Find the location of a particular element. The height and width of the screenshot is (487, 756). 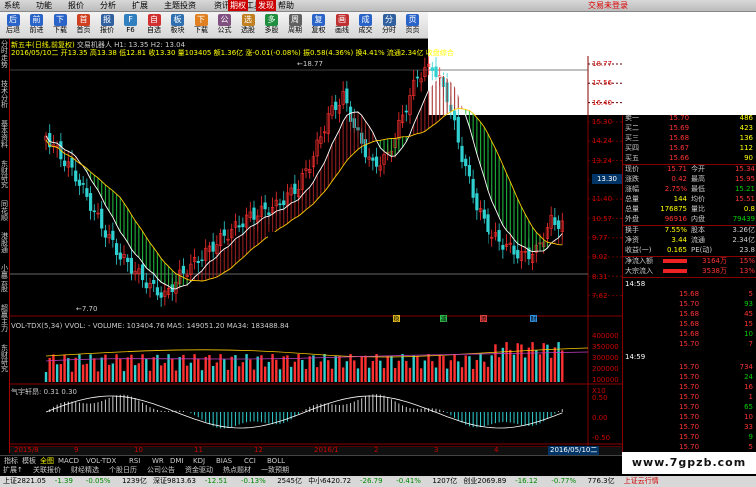

toolbar-button-11: 多多股 is located at coordinates (272, 25).